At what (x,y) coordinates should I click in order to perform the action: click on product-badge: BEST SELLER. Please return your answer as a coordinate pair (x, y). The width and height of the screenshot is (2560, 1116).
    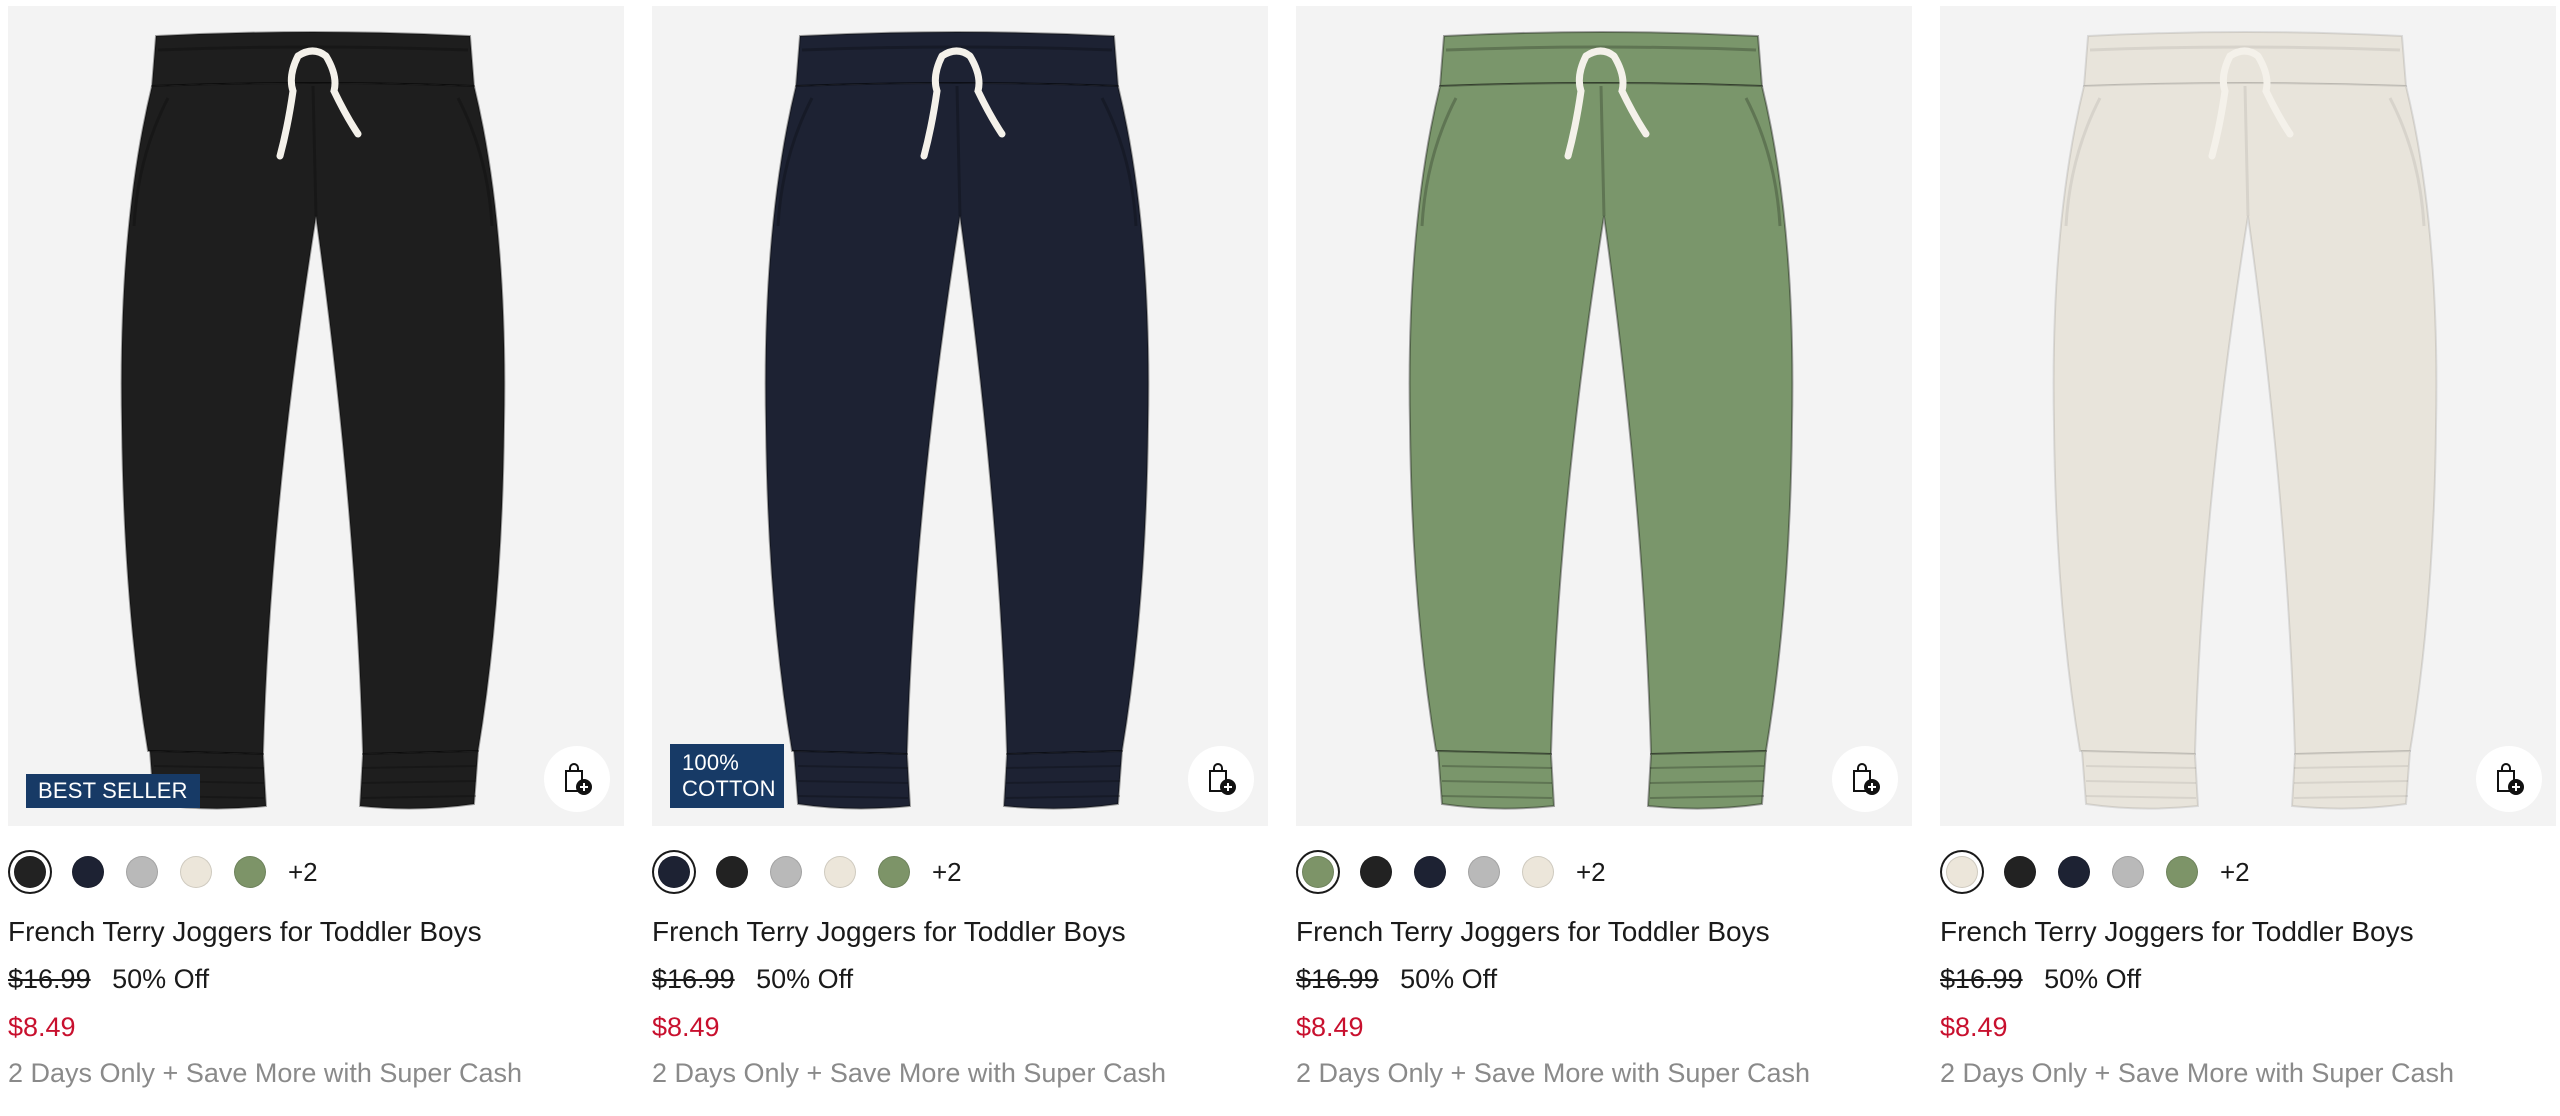
    Looking at the image, I should click on (113, 791).